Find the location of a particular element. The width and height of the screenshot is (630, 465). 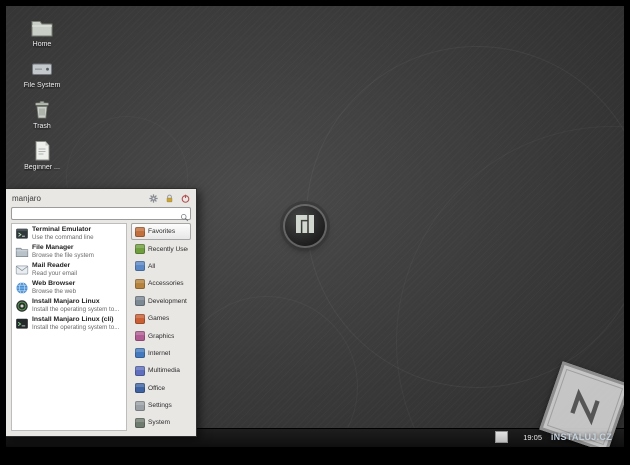

internet-icon is located at coordinates (140, 353).